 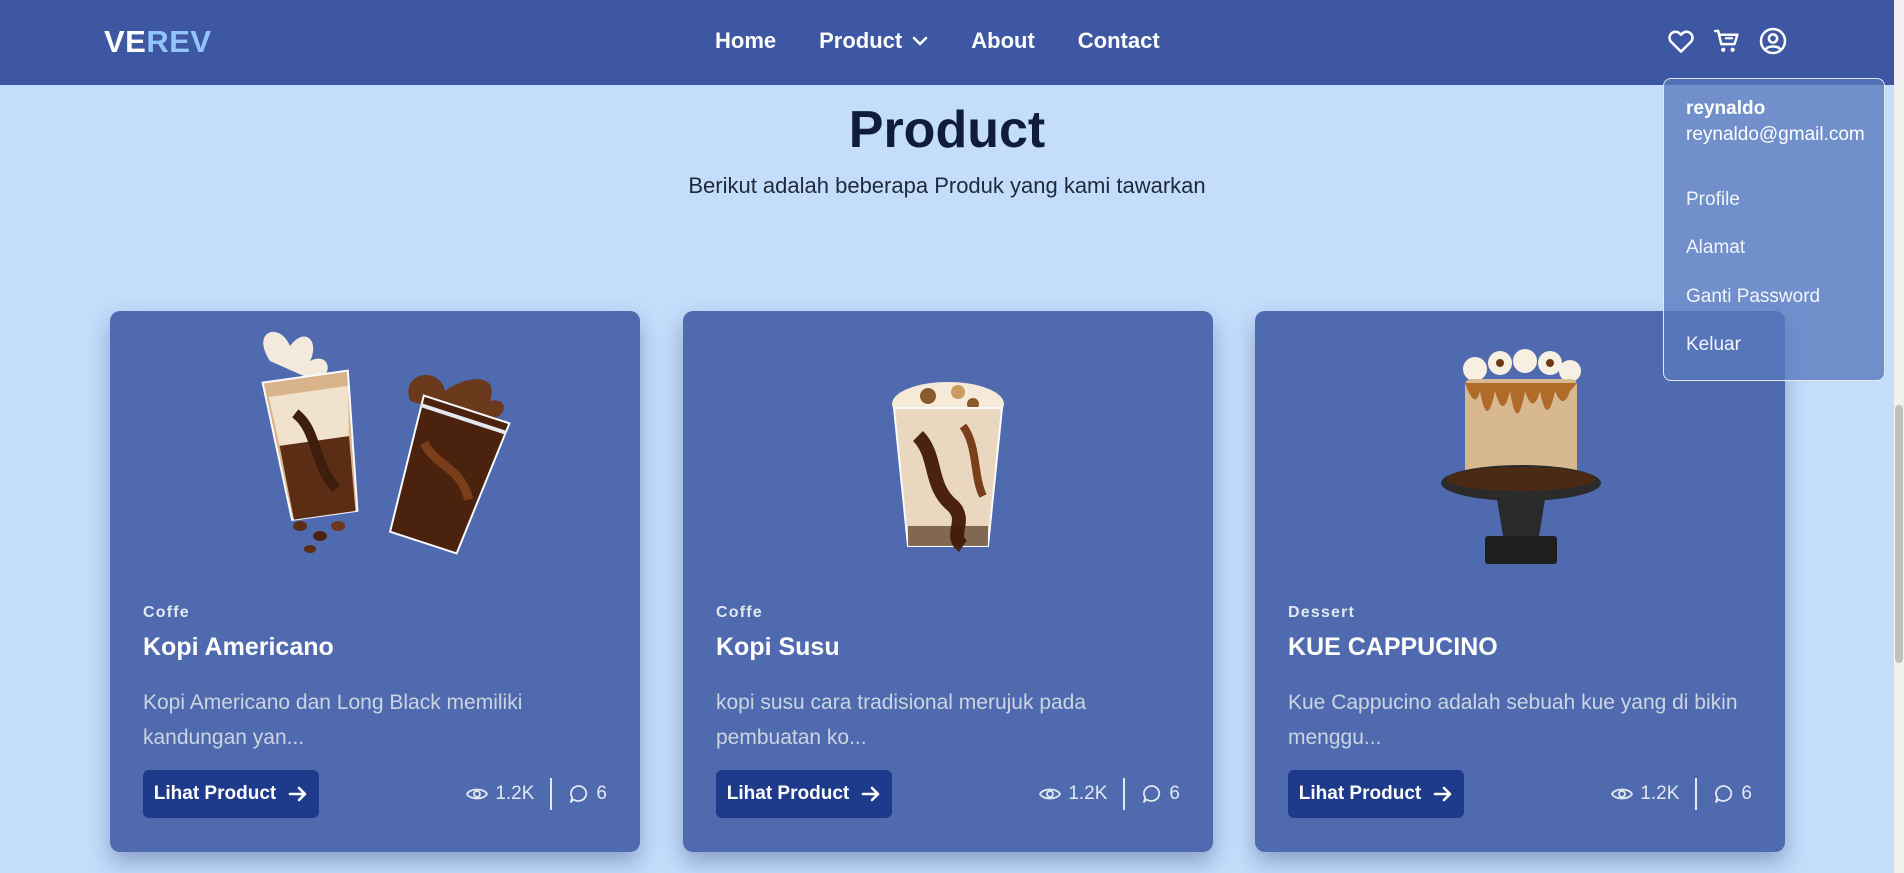 What do you see at coordinates (778, 647) in the screenshot?
I see `product-title: Kopi Susu` at bounding box center [778, 647].